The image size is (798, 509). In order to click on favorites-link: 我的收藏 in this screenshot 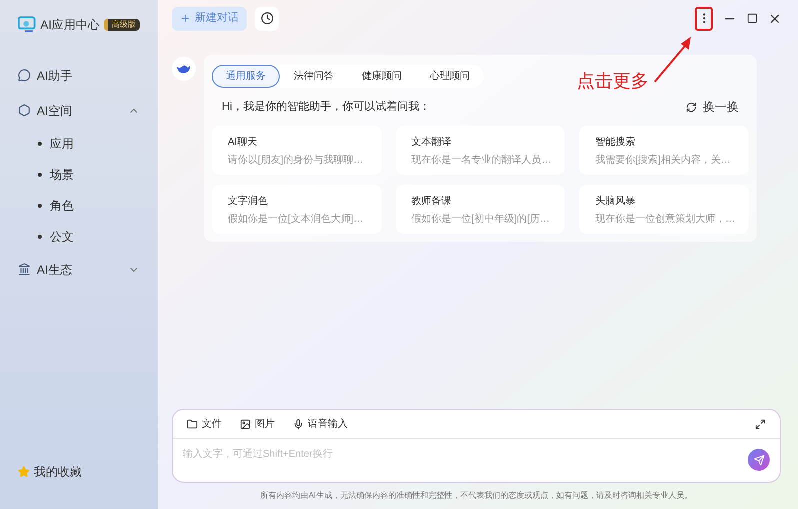, I will do `click(58, 472)`.